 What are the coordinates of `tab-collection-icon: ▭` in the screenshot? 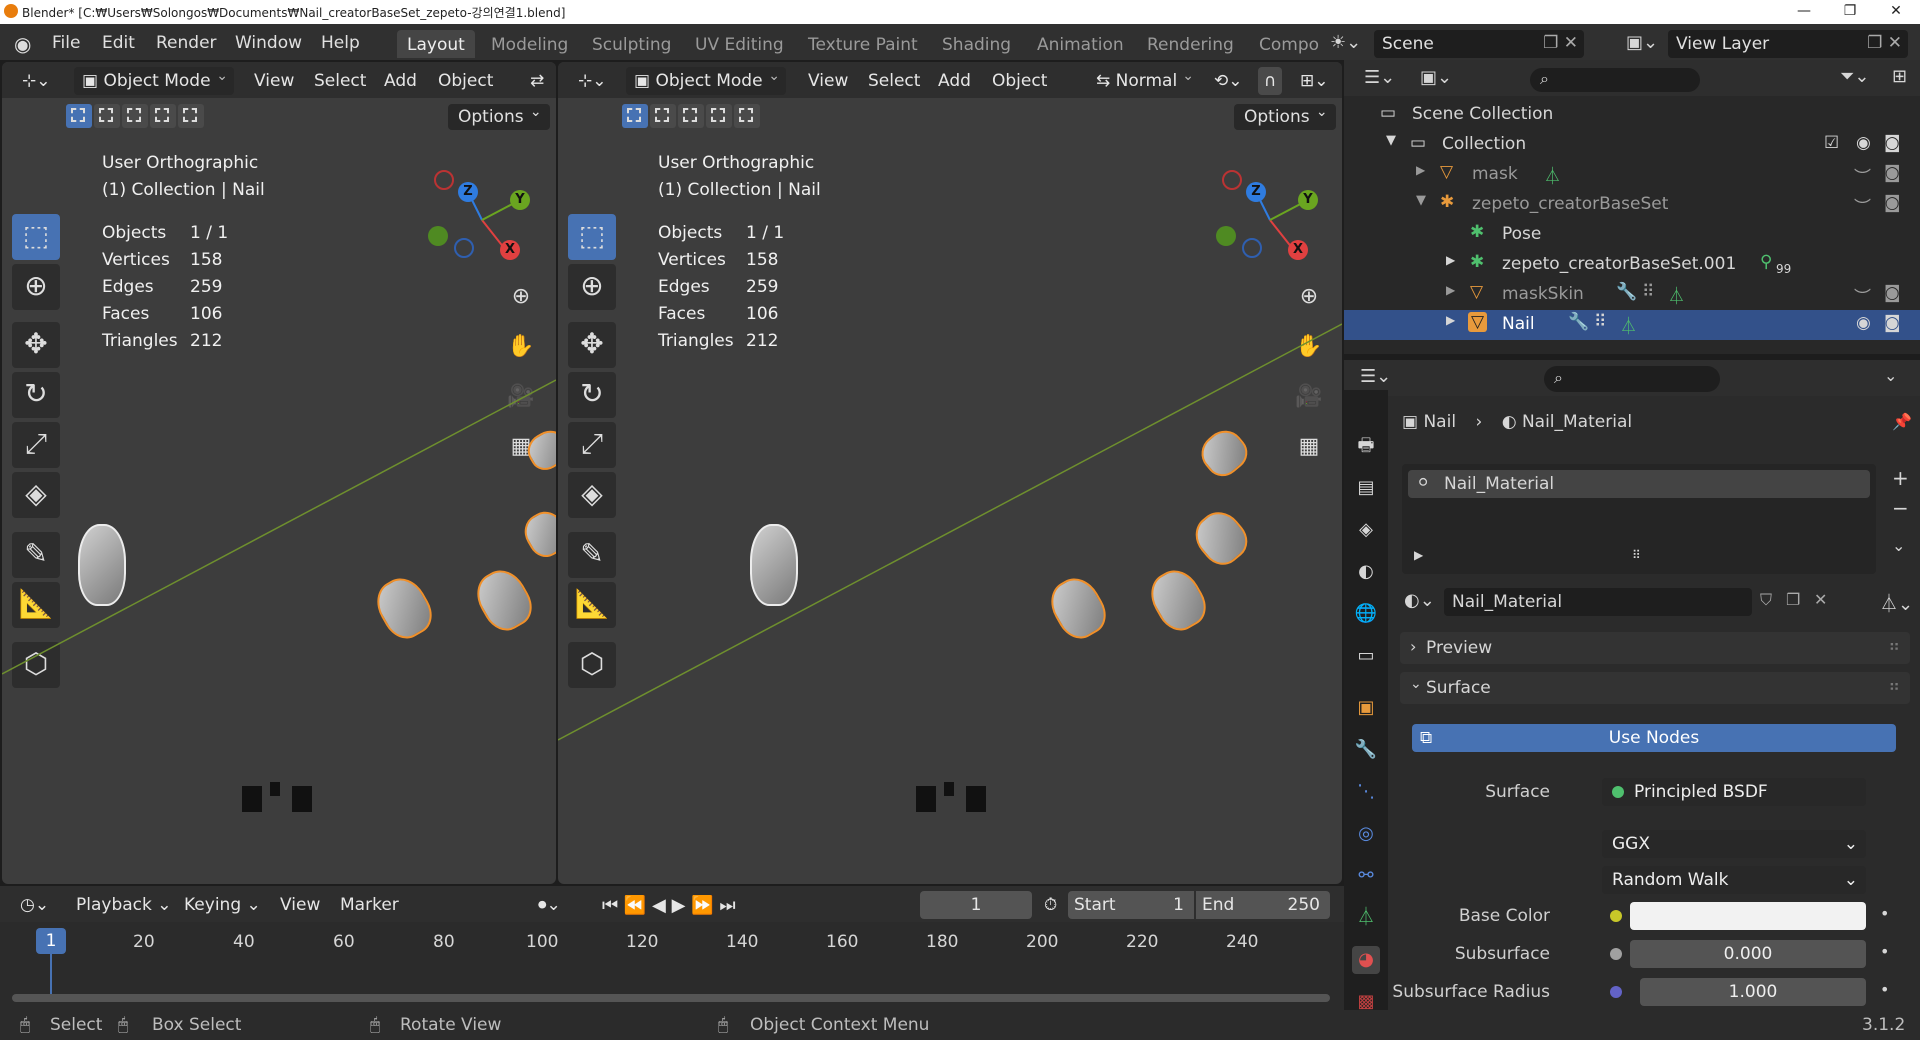 It's located at (1366, 656).